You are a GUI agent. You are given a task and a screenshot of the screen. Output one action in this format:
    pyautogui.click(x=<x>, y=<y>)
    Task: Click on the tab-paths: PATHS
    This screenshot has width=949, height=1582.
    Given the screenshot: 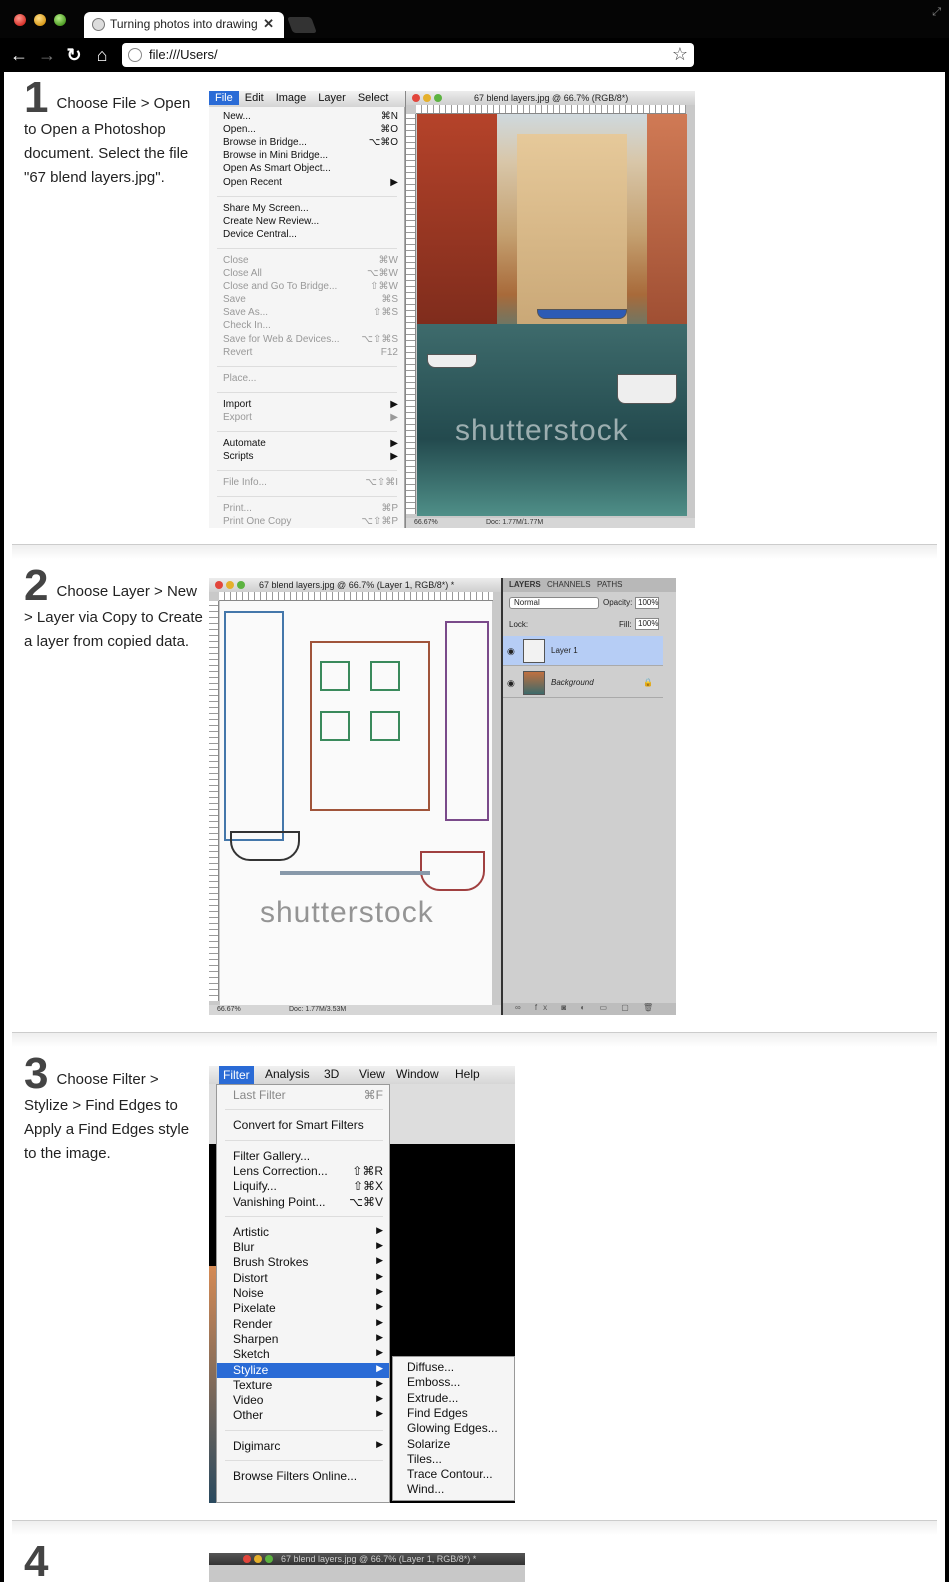 What is the action you would take?
    pyautogui.click(x=609, y=584)
    